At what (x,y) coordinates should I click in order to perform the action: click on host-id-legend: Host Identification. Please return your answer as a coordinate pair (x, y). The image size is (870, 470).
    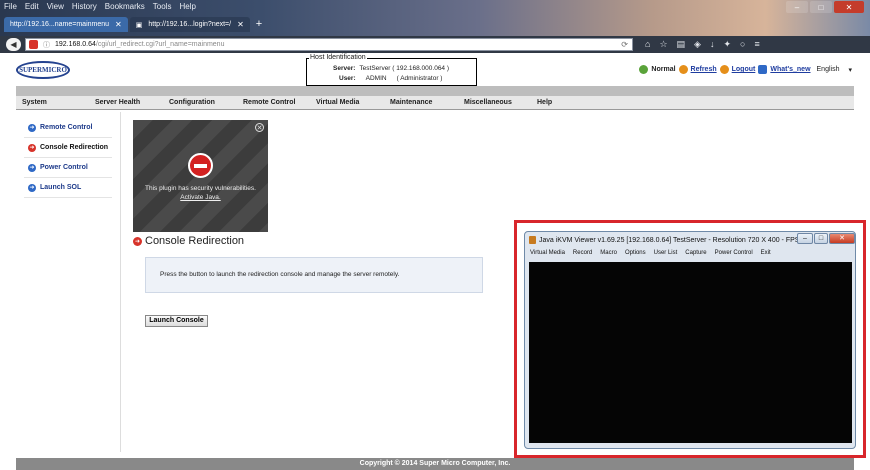
    Looking at the image, I should click on (338, 57).